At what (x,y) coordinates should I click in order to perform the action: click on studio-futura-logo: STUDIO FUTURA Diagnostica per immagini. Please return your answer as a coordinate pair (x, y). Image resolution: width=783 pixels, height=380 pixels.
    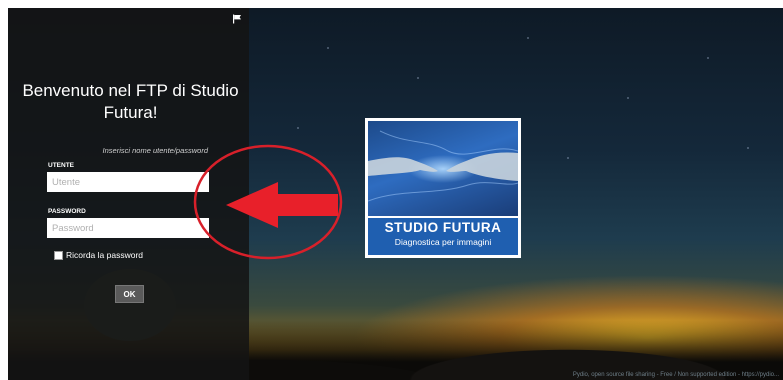
    Looking at the image, I should click on (443, 188).